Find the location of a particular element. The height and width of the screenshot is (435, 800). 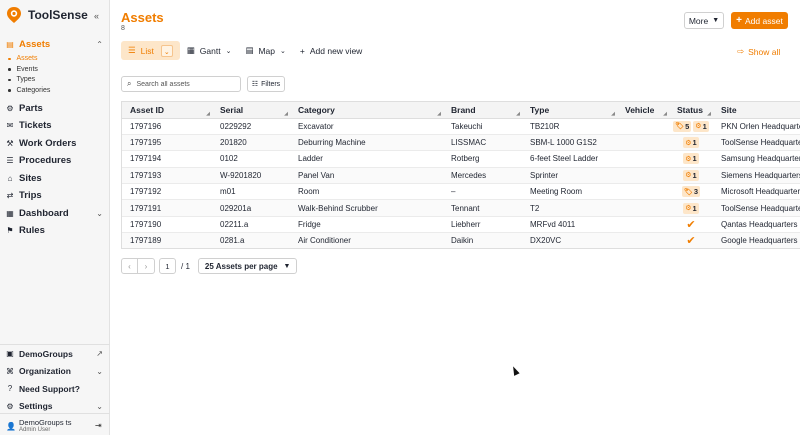

status-count: 1 is located at coordinates (694, 143).